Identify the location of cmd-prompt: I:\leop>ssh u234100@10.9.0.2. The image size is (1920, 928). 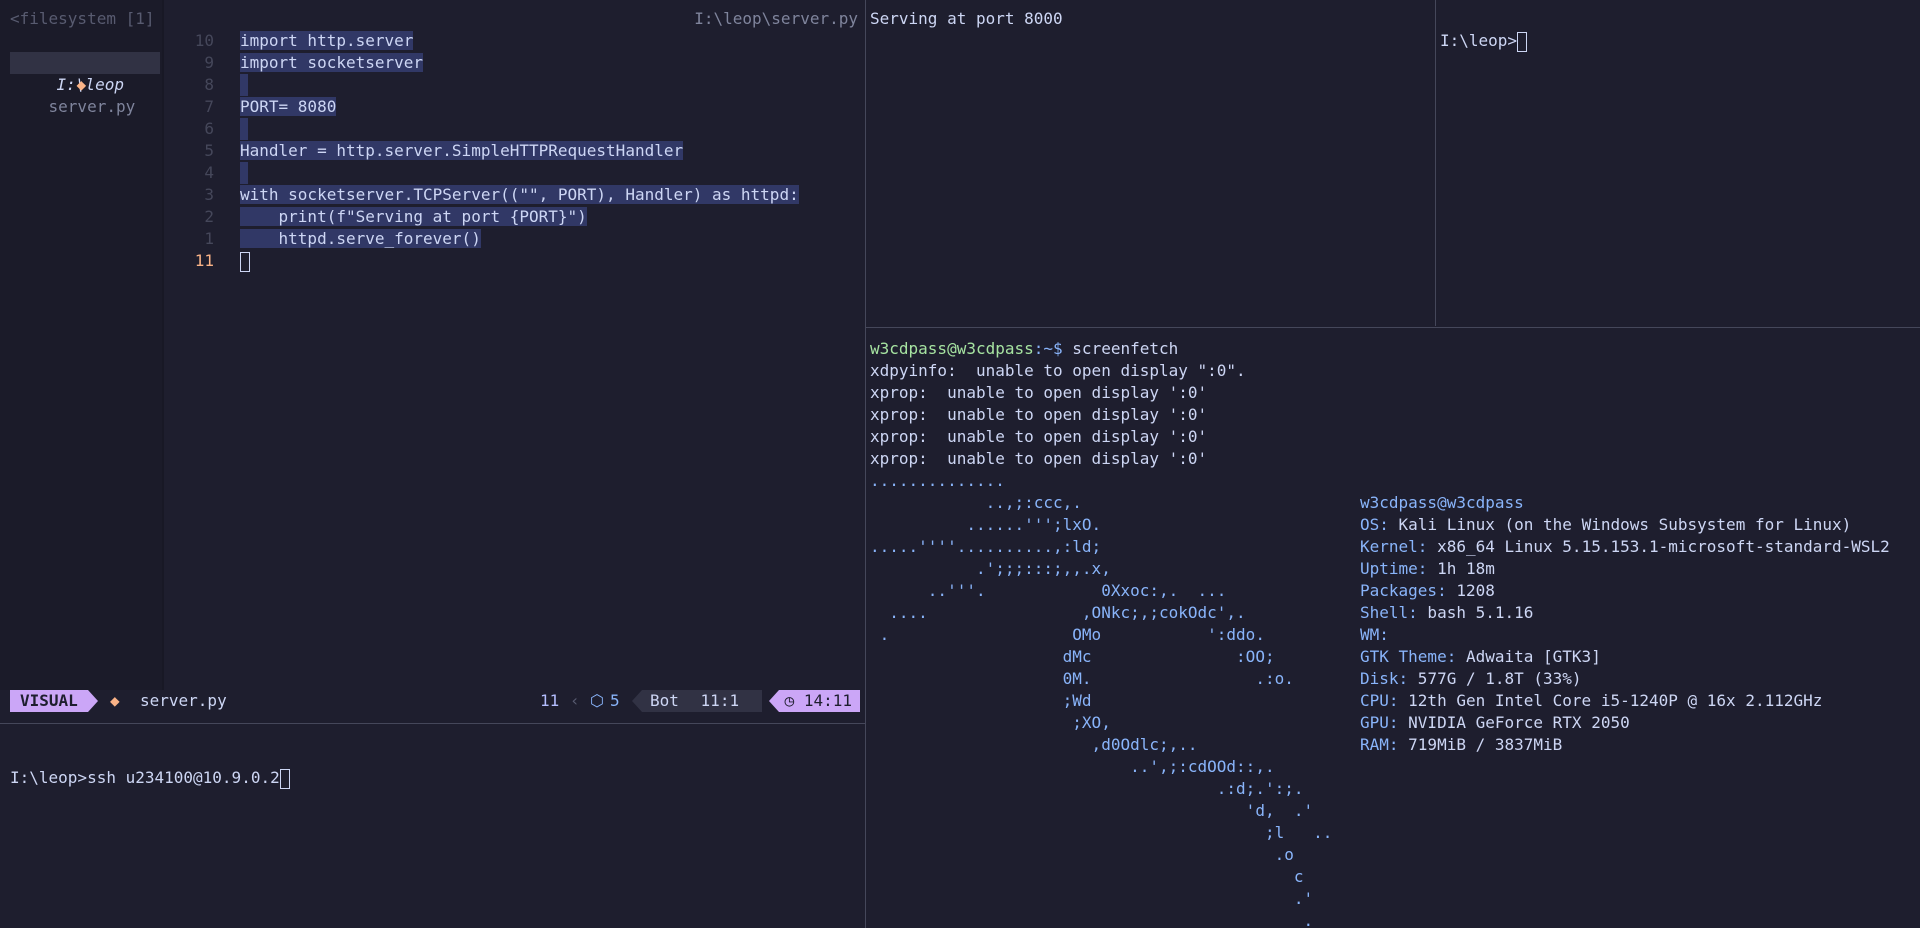
(150, 778).